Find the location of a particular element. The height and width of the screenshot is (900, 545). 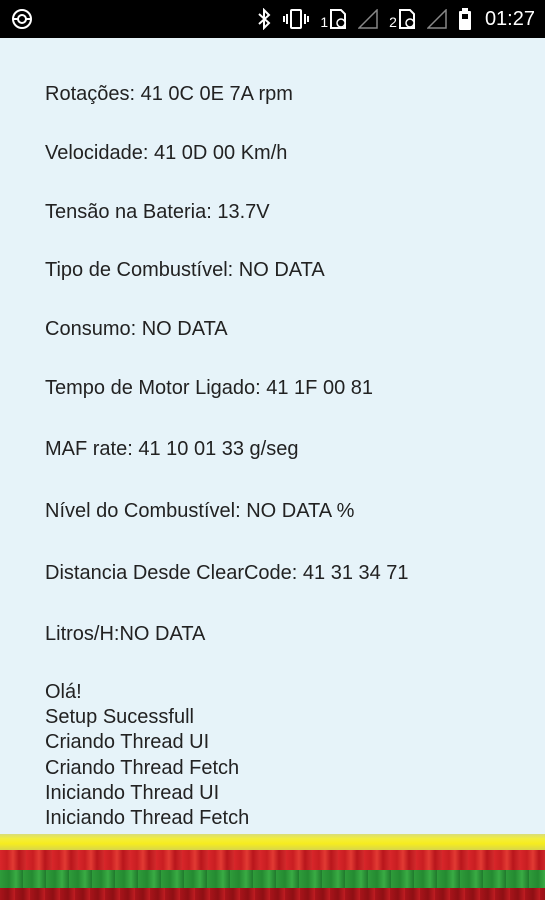

status-bar: 1 2 01:27 is located at coordinates (272, 19).